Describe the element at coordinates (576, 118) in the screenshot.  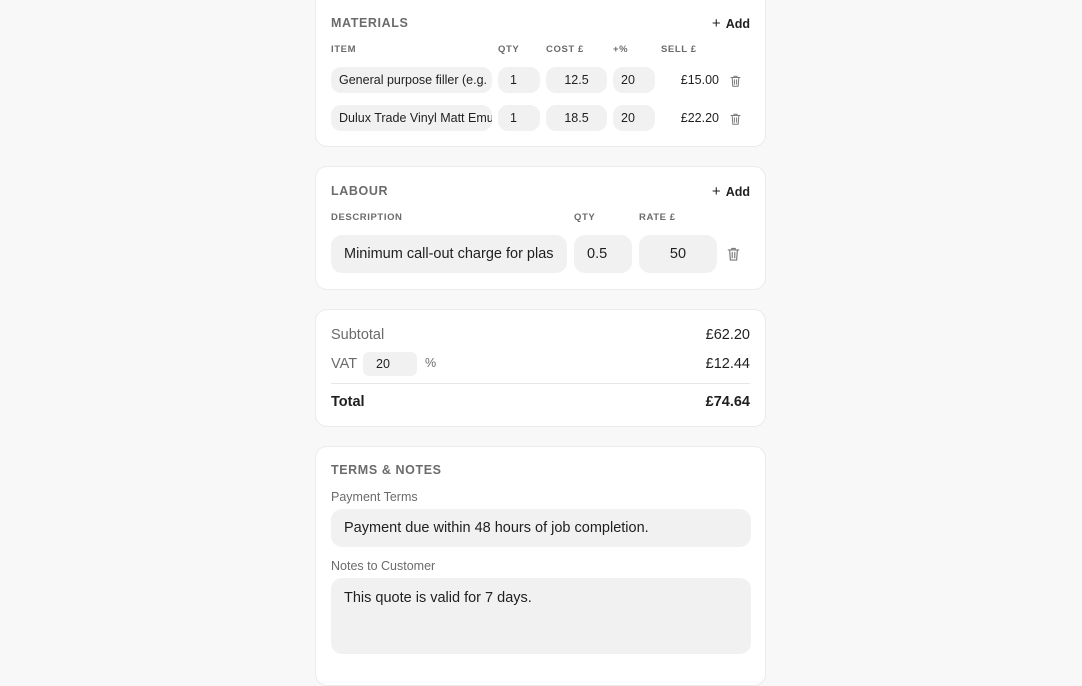
I see `material-cost-input: 18.5` at that location.